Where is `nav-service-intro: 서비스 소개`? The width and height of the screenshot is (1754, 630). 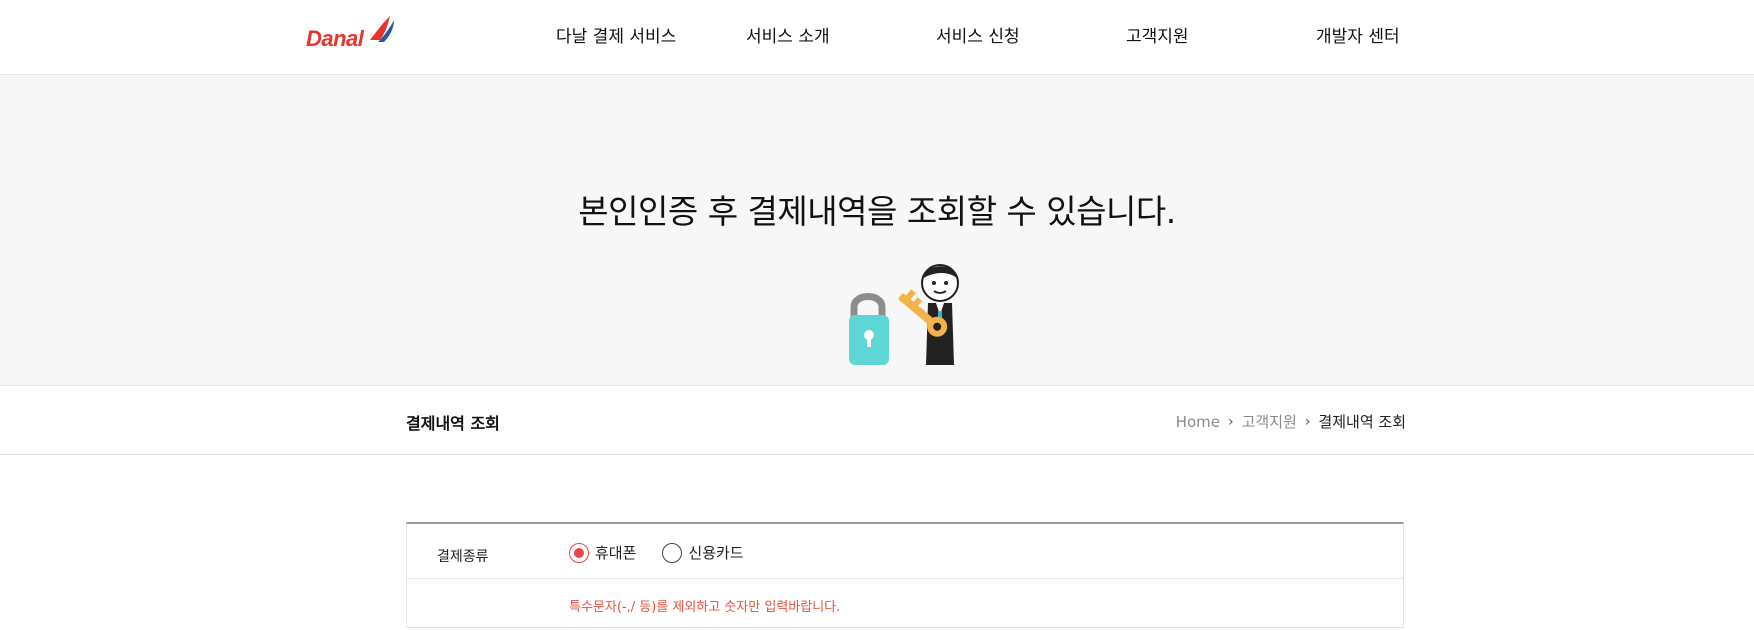
nav-service-intro: 서비스 소개 is located at coordinates (788, 34).